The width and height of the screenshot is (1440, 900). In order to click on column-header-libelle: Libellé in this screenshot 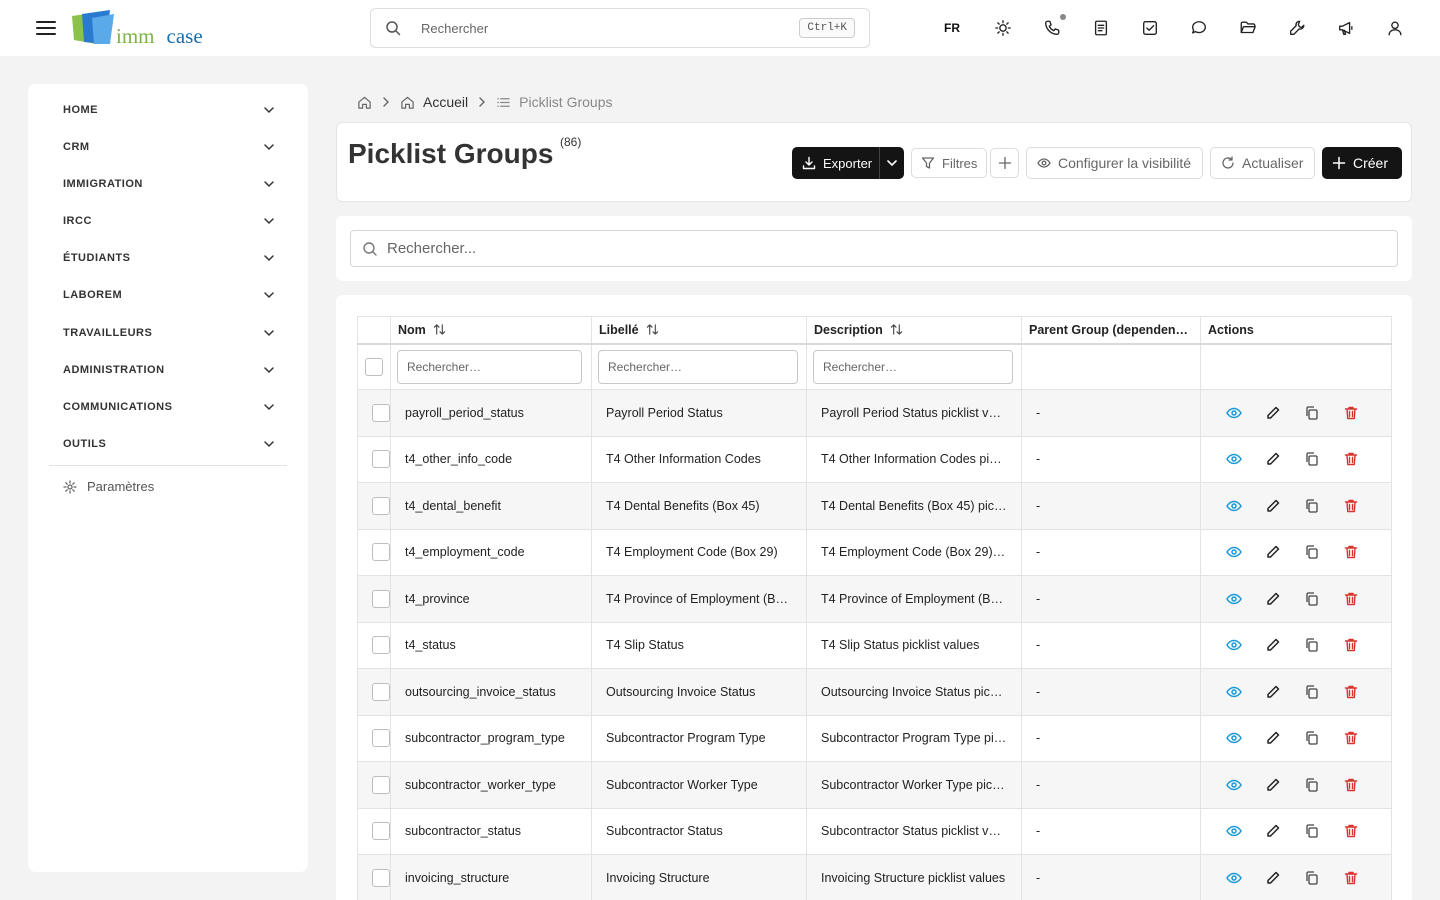, I will do `click(699, 330)`.